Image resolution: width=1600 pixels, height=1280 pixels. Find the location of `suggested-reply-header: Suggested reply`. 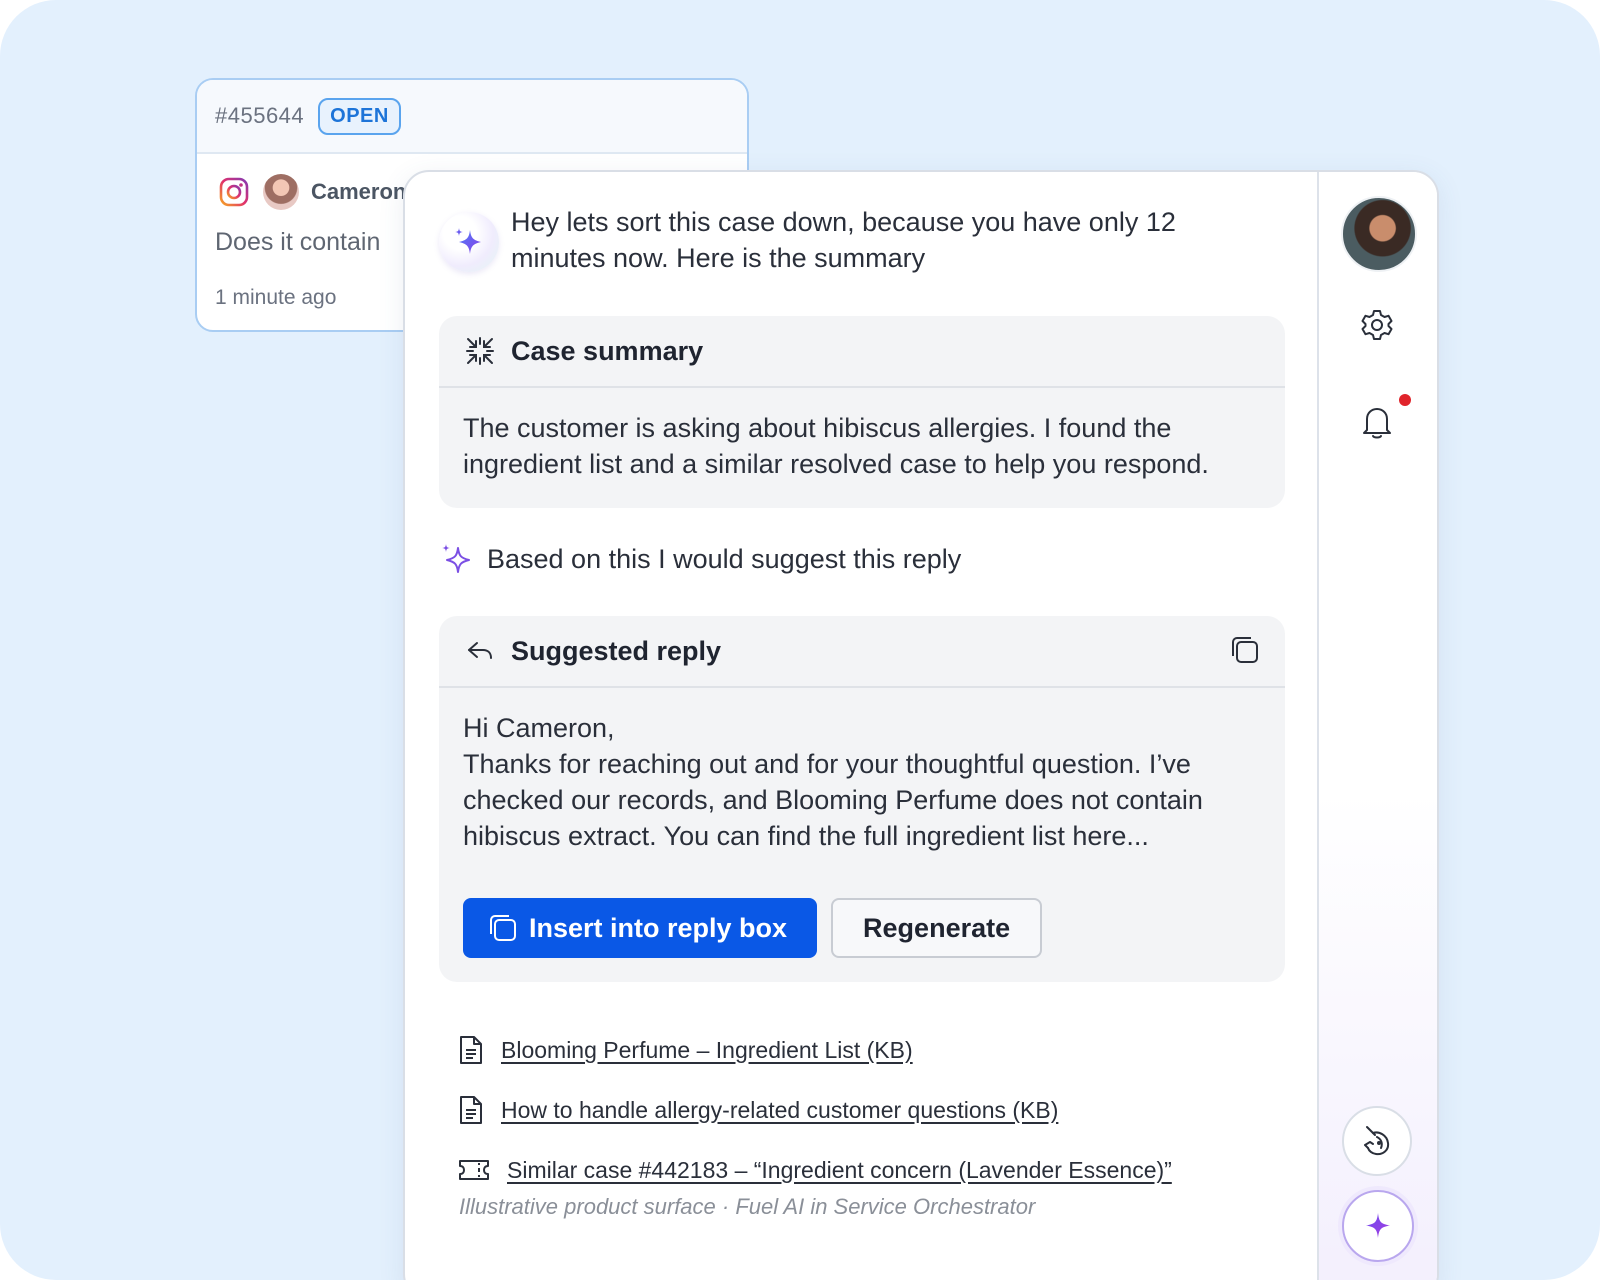

suggested-reply-header: Suggested reply is located at coordinates (862, 652).